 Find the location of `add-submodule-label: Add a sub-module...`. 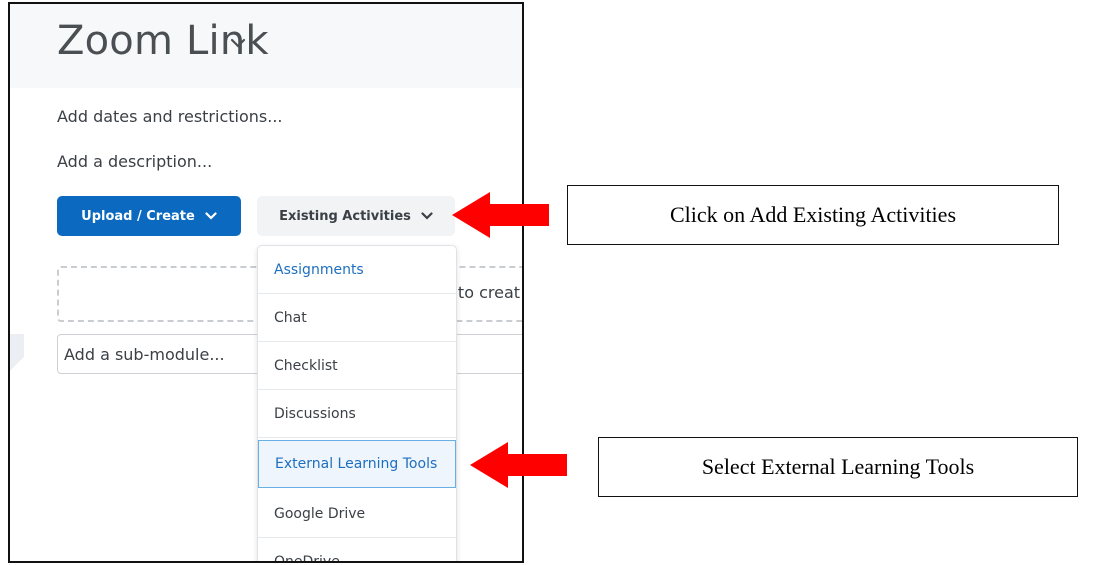

add-submodule-label: Add a sub-module... is located at coordinates (144, 354).